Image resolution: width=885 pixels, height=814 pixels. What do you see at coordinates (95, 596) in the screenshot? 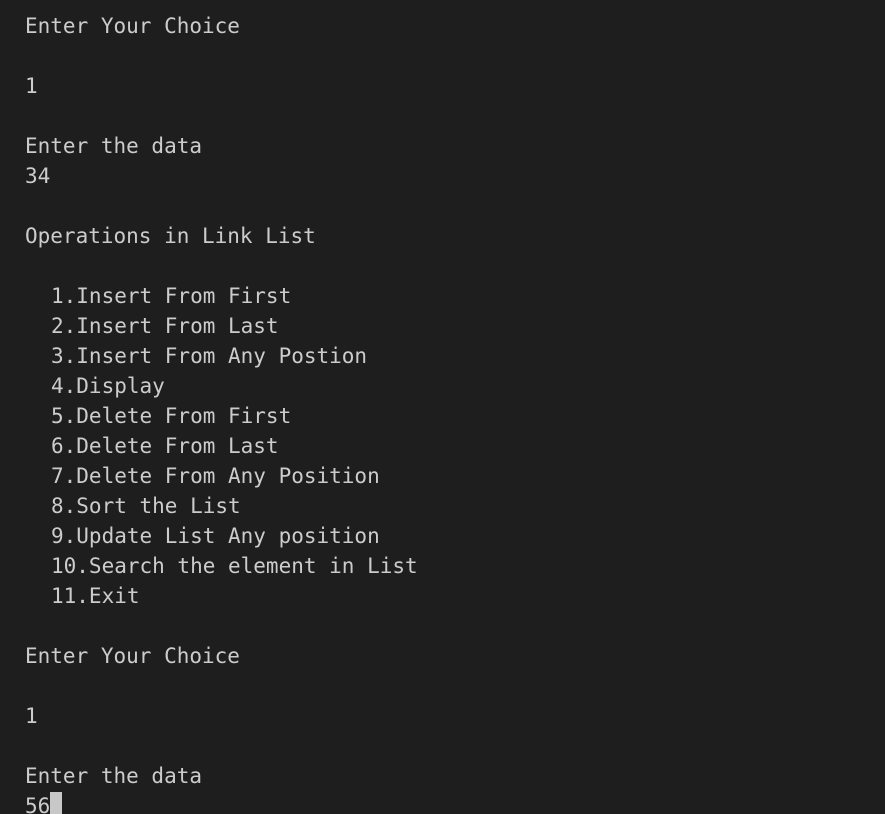
I see `menu-item-exit: 11.Exit` at bounding box center [95, 596].